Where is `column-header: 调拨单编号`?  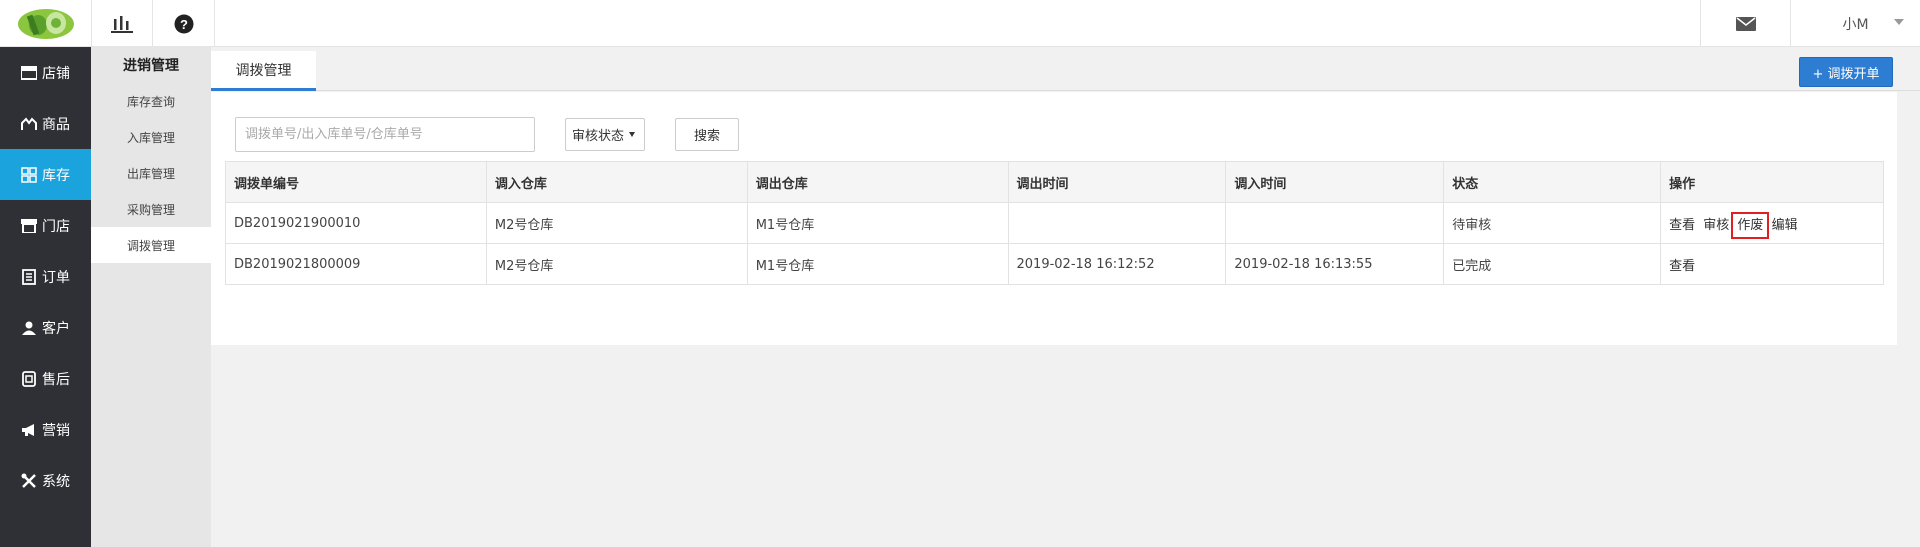 column-header: 调拨单编号 is located at coordinates (356, 182).